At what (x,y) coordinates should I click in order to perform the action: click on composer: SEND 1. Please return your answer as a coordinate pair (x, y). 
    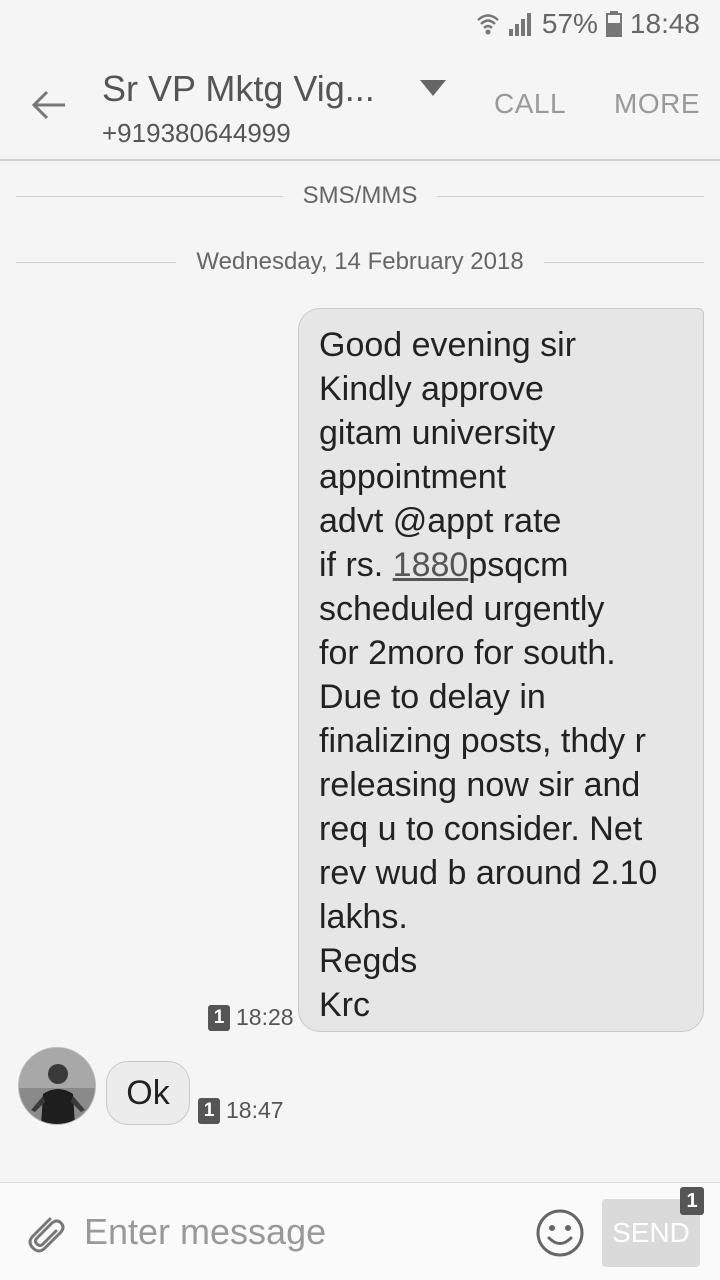
    Looking at the image, I should click on (360, 1231).